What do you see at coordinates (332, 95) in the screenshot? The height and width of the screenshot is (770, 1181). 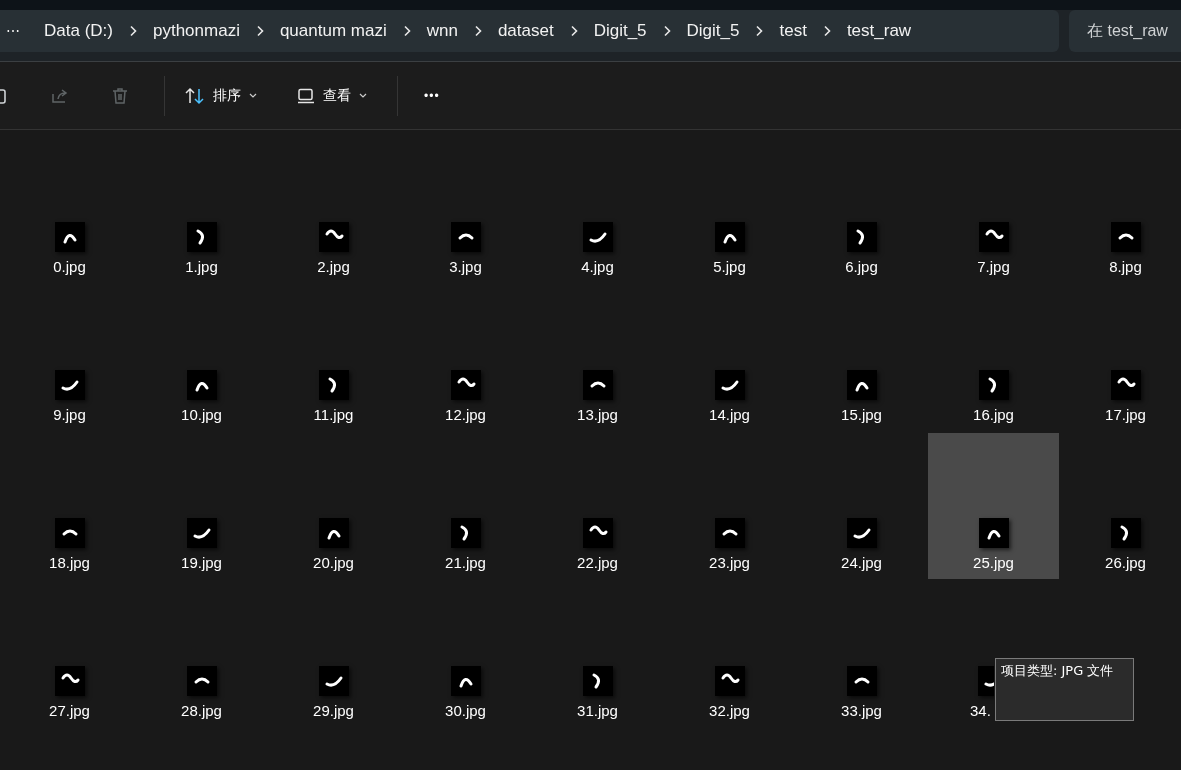 I see `view-button: 查看` at bounding box center [332, 95].